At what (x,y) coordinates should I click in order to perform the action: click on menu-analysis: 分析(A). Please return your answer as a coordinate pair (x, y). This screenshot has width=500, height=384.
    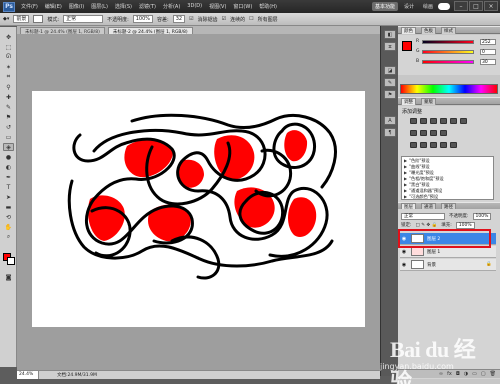
    Looking at the image, I should click on (171, 6).